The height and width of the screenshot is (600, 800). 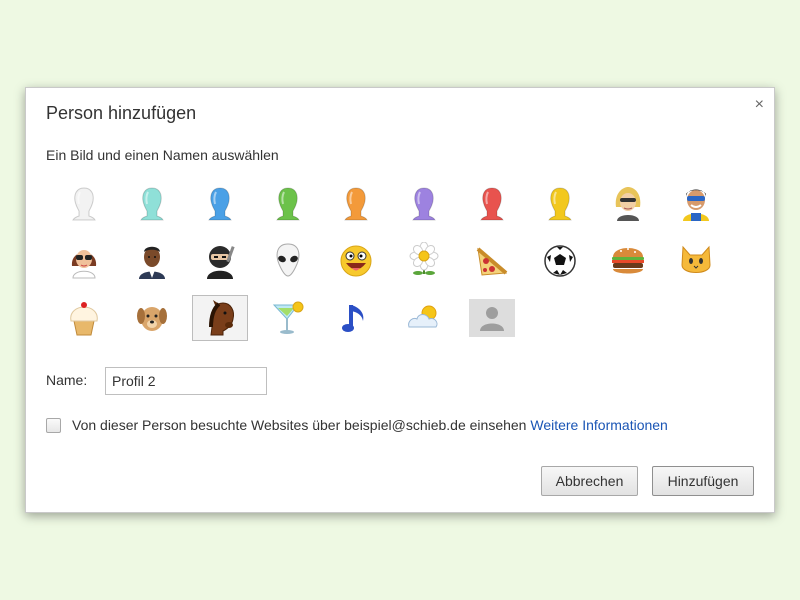 What do you see at coordinates (589, 481) in the screenshot?
I see `cancel-button: Abbrechen` at bounding box center [589, 481].